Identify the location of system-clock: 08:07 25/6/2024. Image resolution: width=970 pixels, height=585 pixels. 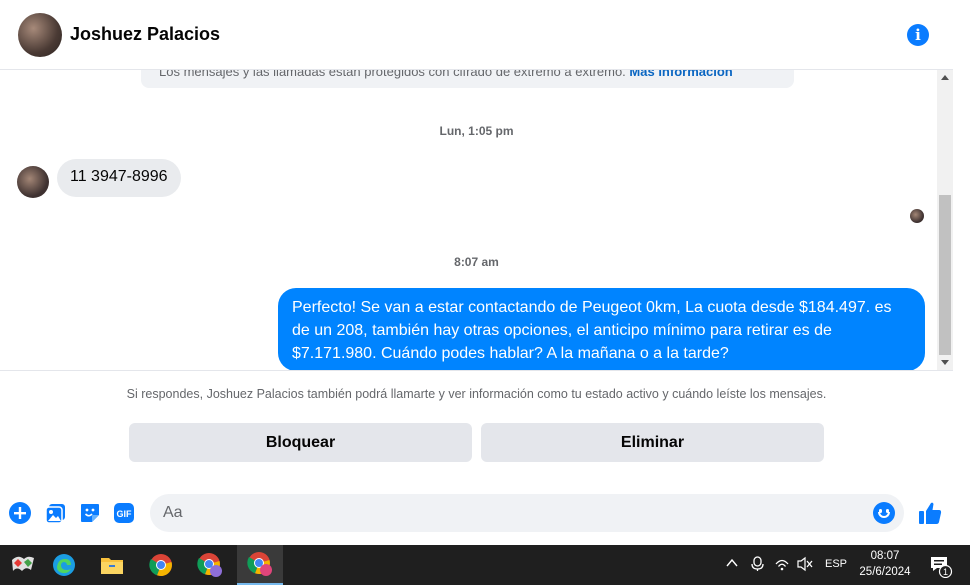
(885, 564).